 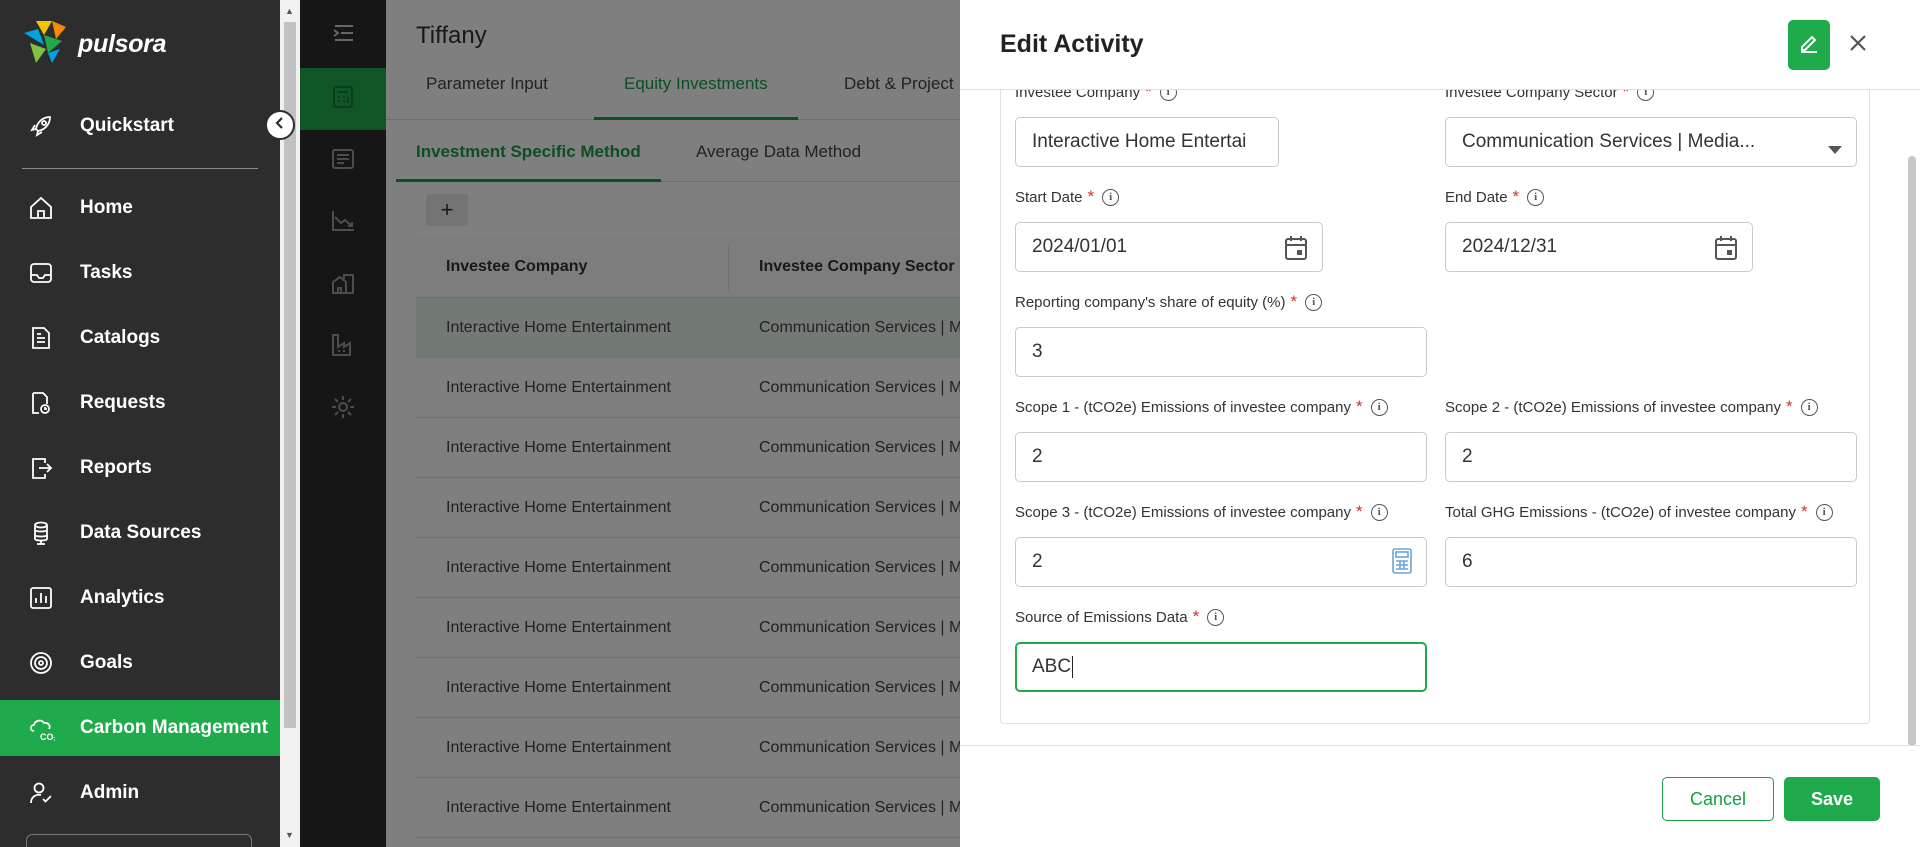 I want to click on drawer-title: Edit Activity, so click(x=1072, y=44).